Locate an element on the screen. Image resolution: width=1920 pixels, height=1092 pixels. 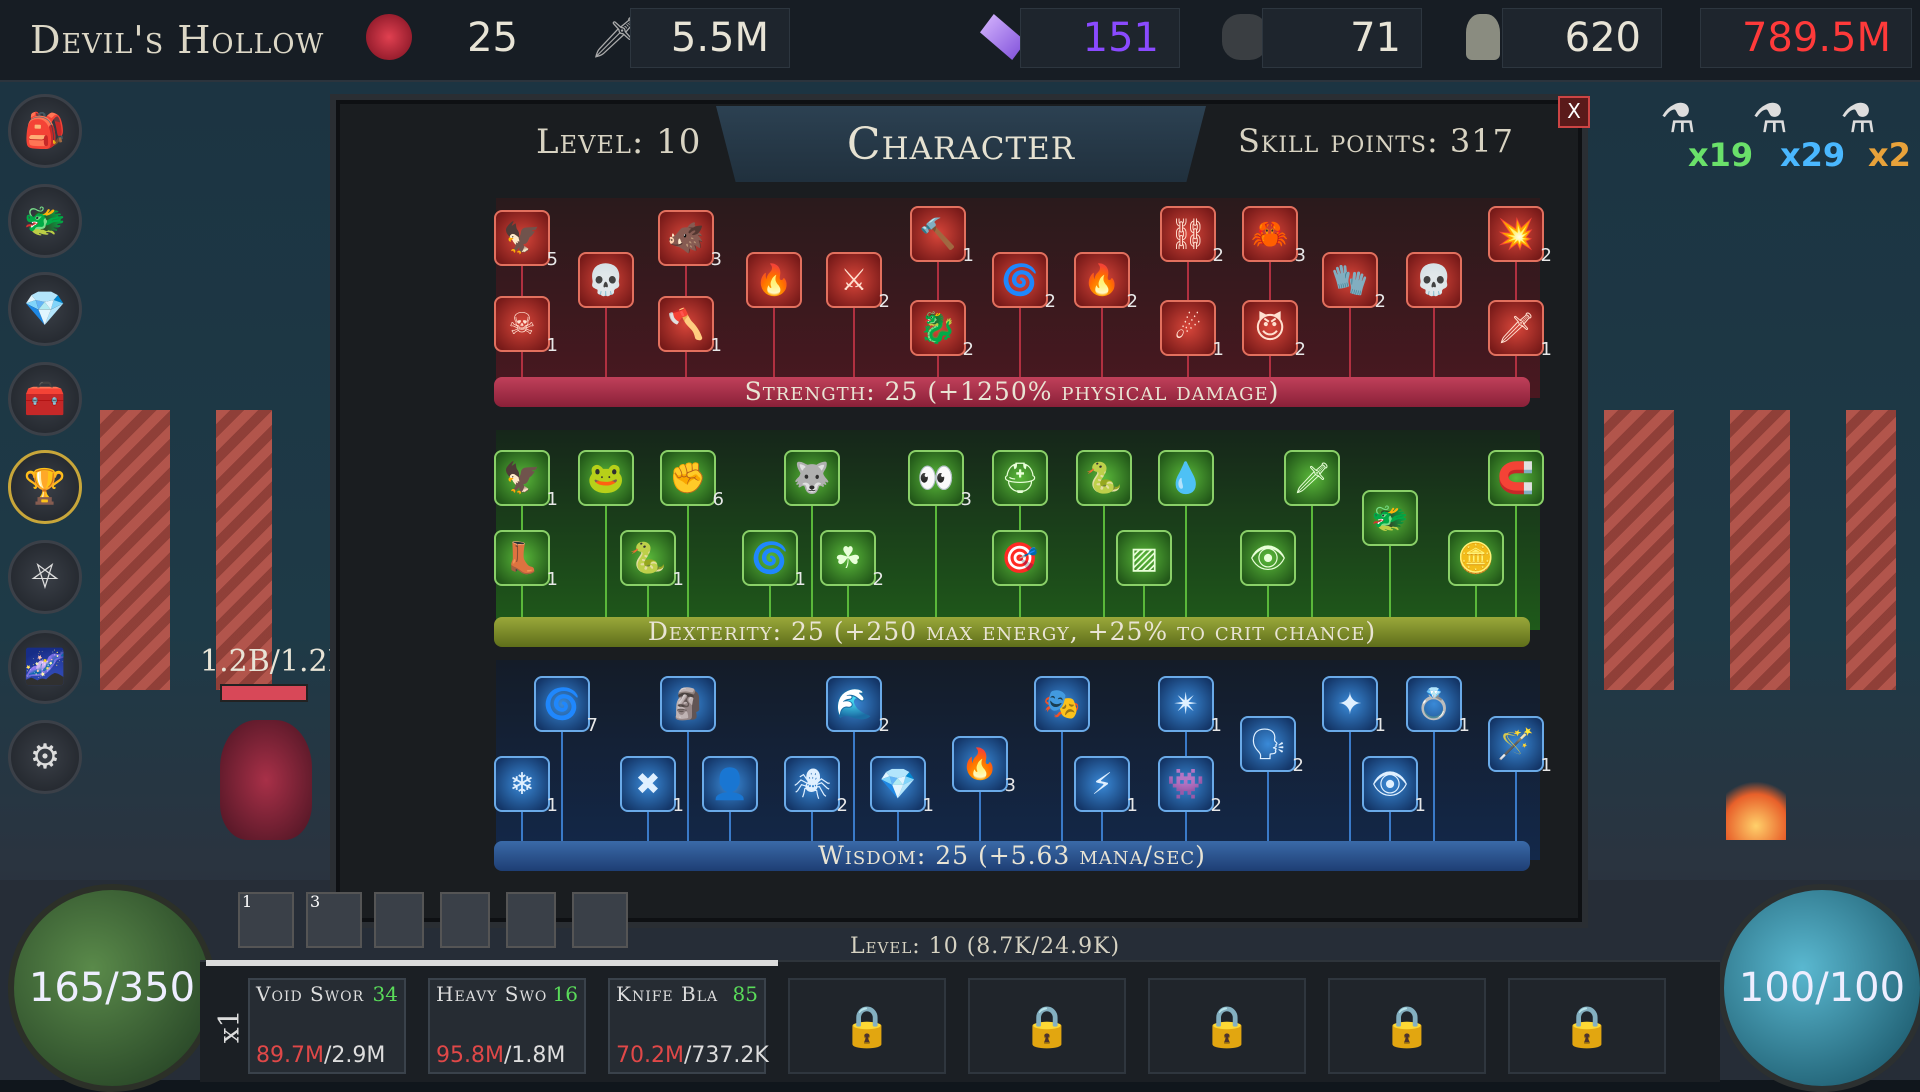
campfire-icon: 🔥 2 is located at coordinates (1106, 282).